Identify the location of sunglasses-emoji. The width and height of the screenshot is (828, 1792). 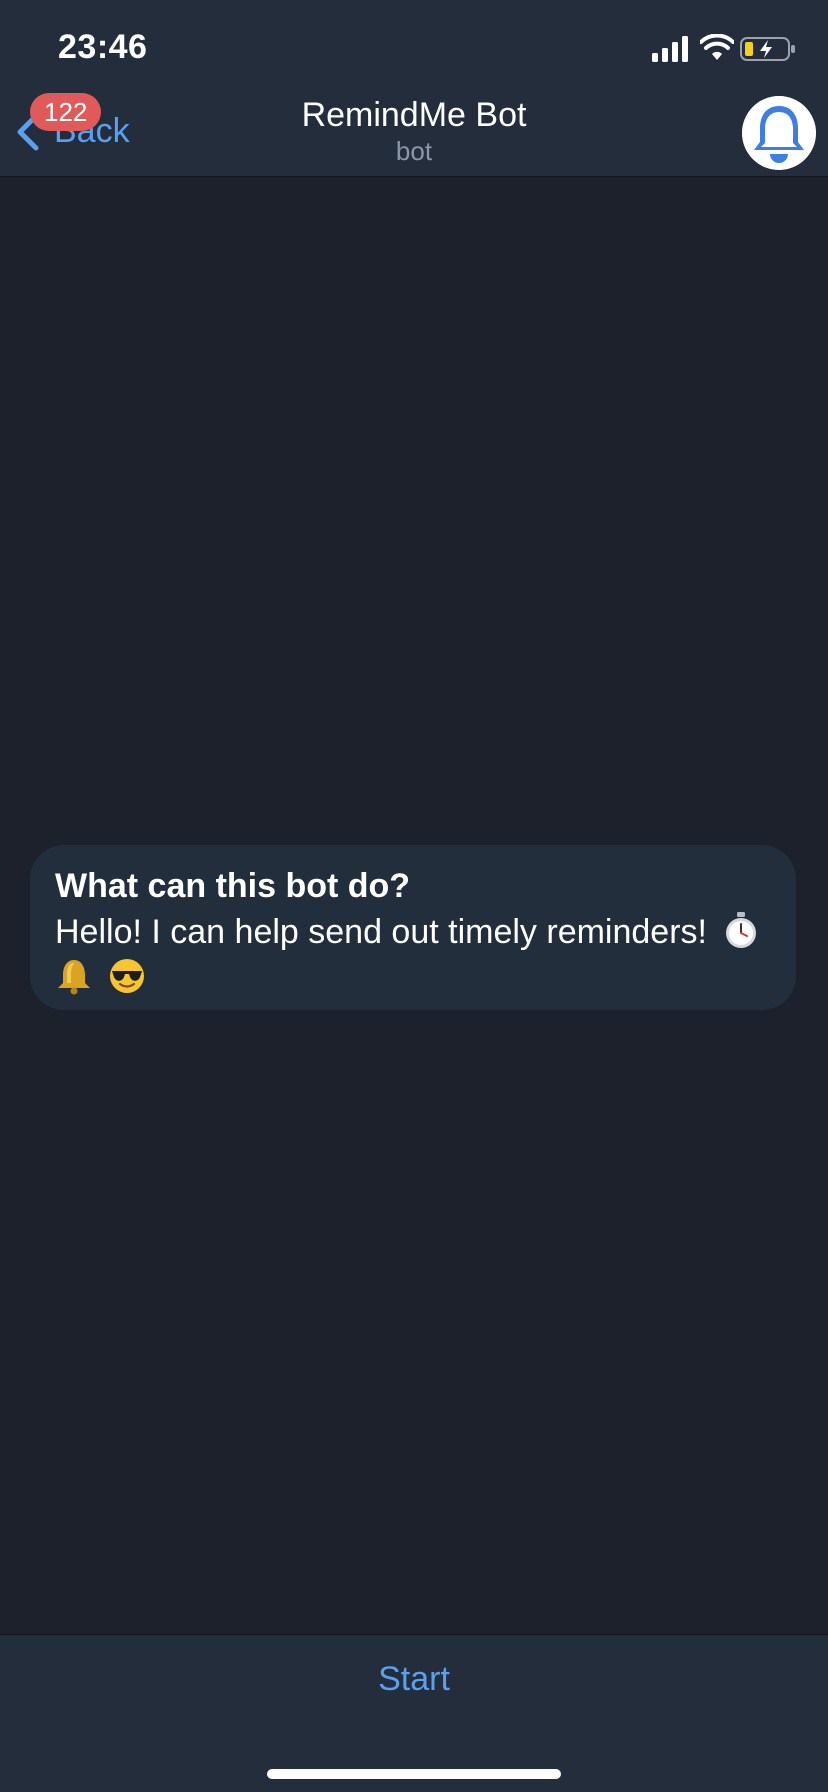
(127, 976).